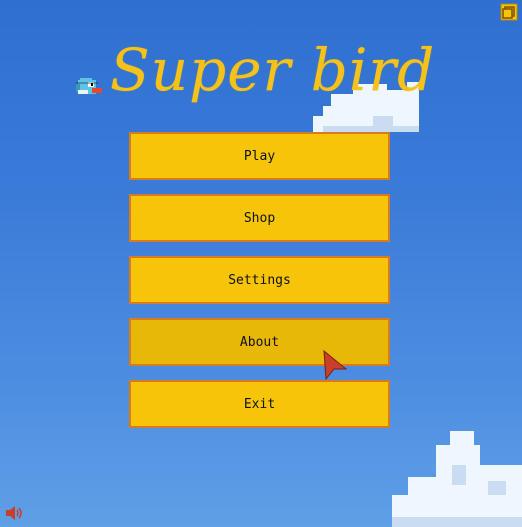  I want to click on play-button: Play, so click(259, 156).